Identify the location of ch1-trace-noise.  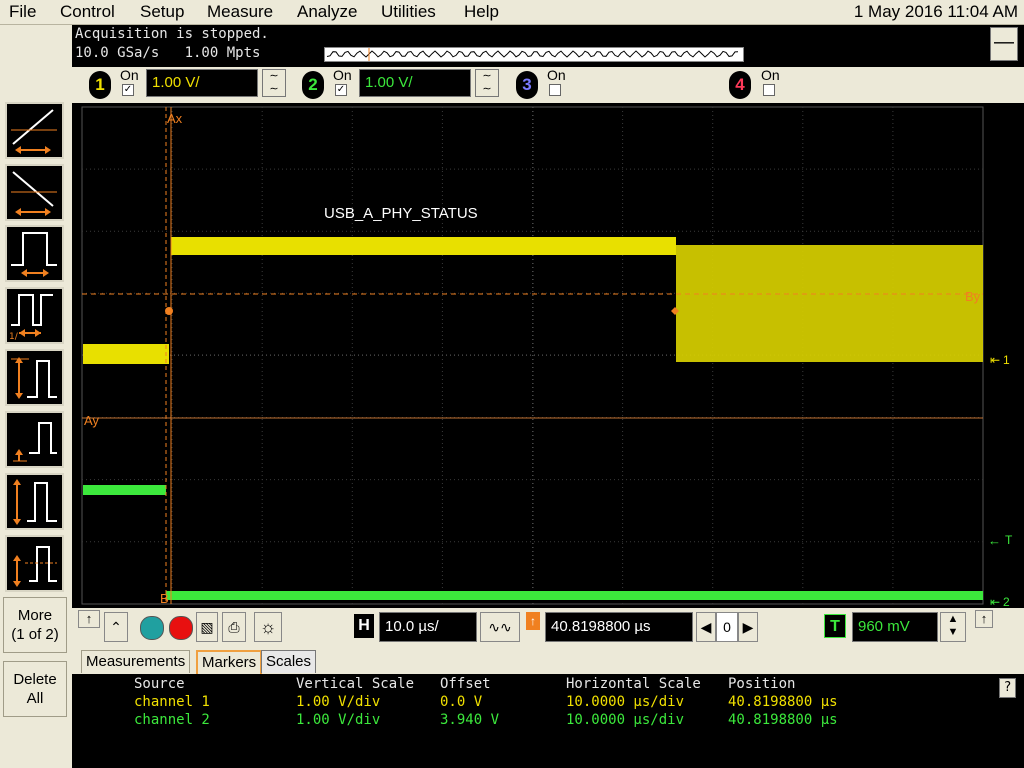
(829, 303).